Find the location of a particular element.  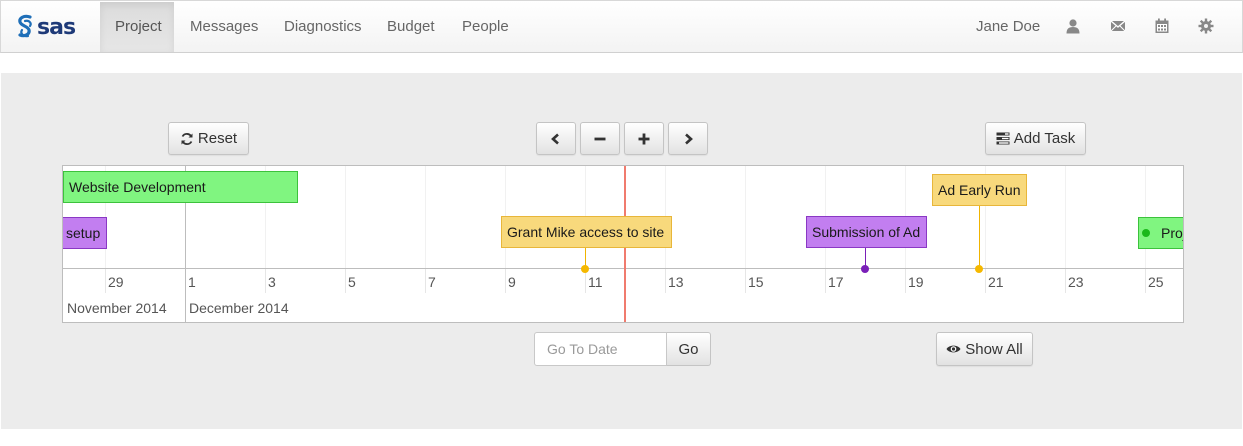

timeline-item-submission-of-ad: Submission of Ad is located at coordinates (866, 232).